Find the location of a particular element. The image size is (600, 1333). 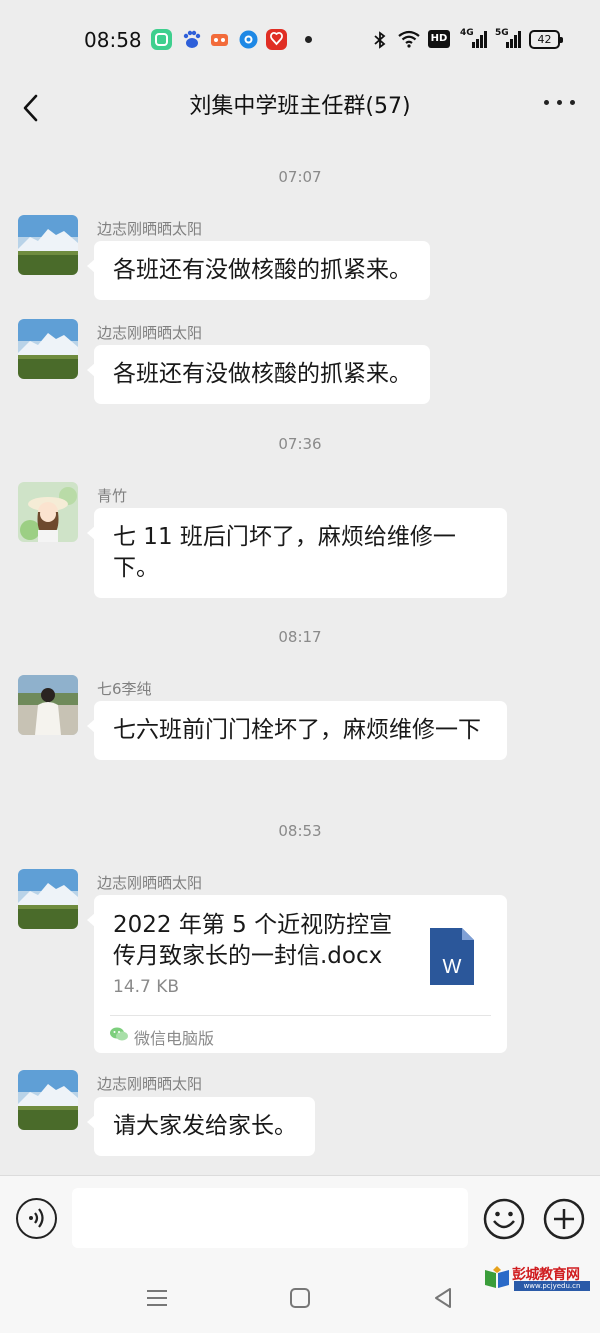

timestamp: 08:53 is located at coordinates (300, 831).